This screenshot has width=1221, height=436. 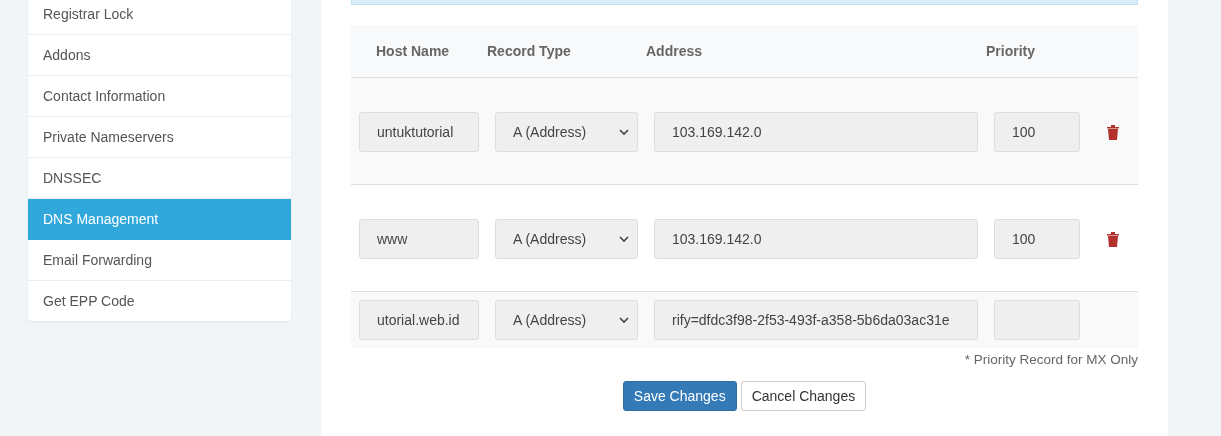 What do you see at coordinates (1050, 359) in the screenshot?
I see `note-text: * Priority Record for MX Only` at bounding box center [1050, 359].